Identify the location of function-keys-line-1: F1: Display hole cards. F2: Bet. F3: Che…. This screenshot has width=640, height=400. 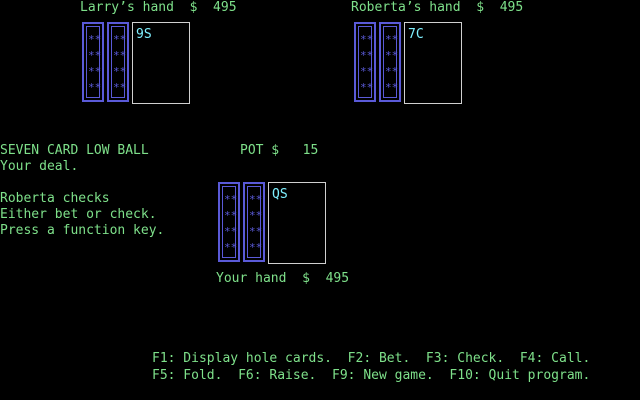
(371, 359).